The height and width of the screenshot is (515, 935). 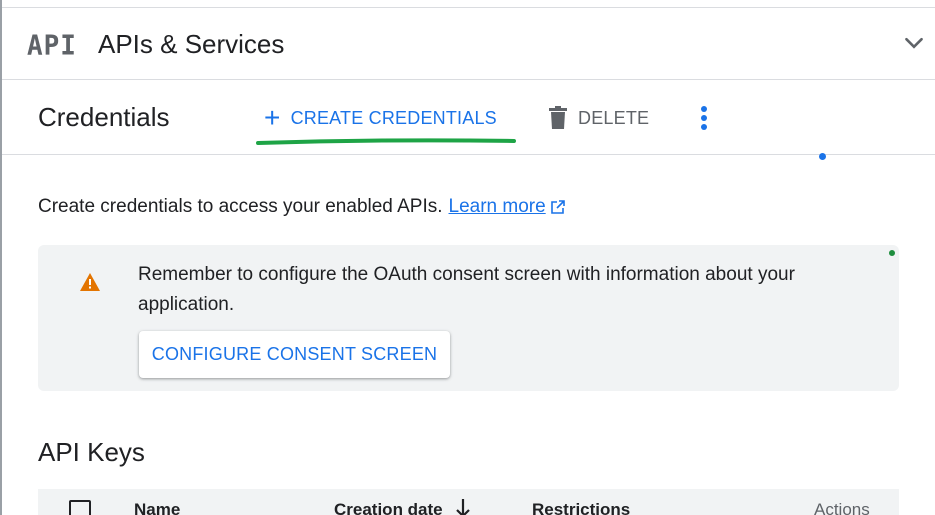 What do you see at coordinates (842, 507) in the screenshot?
I see `column-actions: Actions` at bounding box center [842, 507].